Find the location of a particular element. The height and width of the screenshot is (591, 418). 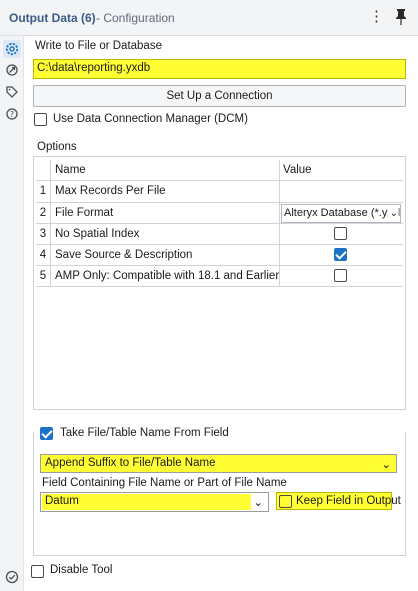

disable-tool-label: Disable Tool is located at coordinates (81, 570).